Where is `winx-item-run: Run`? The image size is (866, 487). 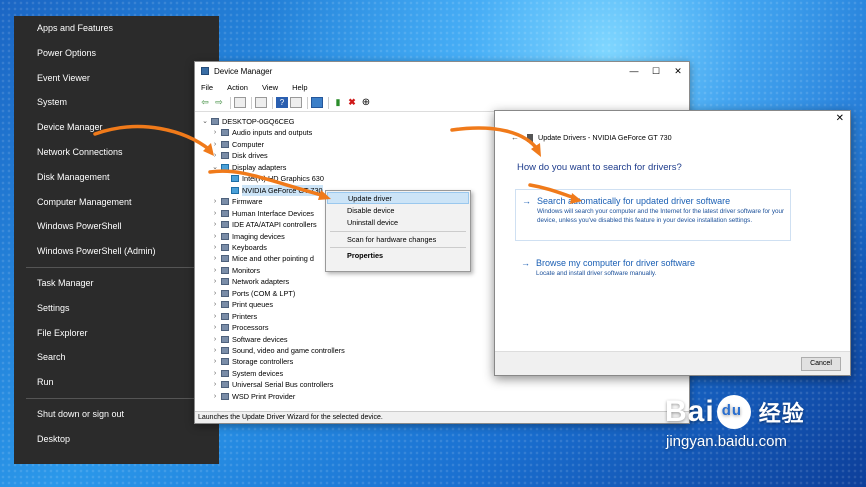
winx-item-run: Run is located at coordinates (116, 382).